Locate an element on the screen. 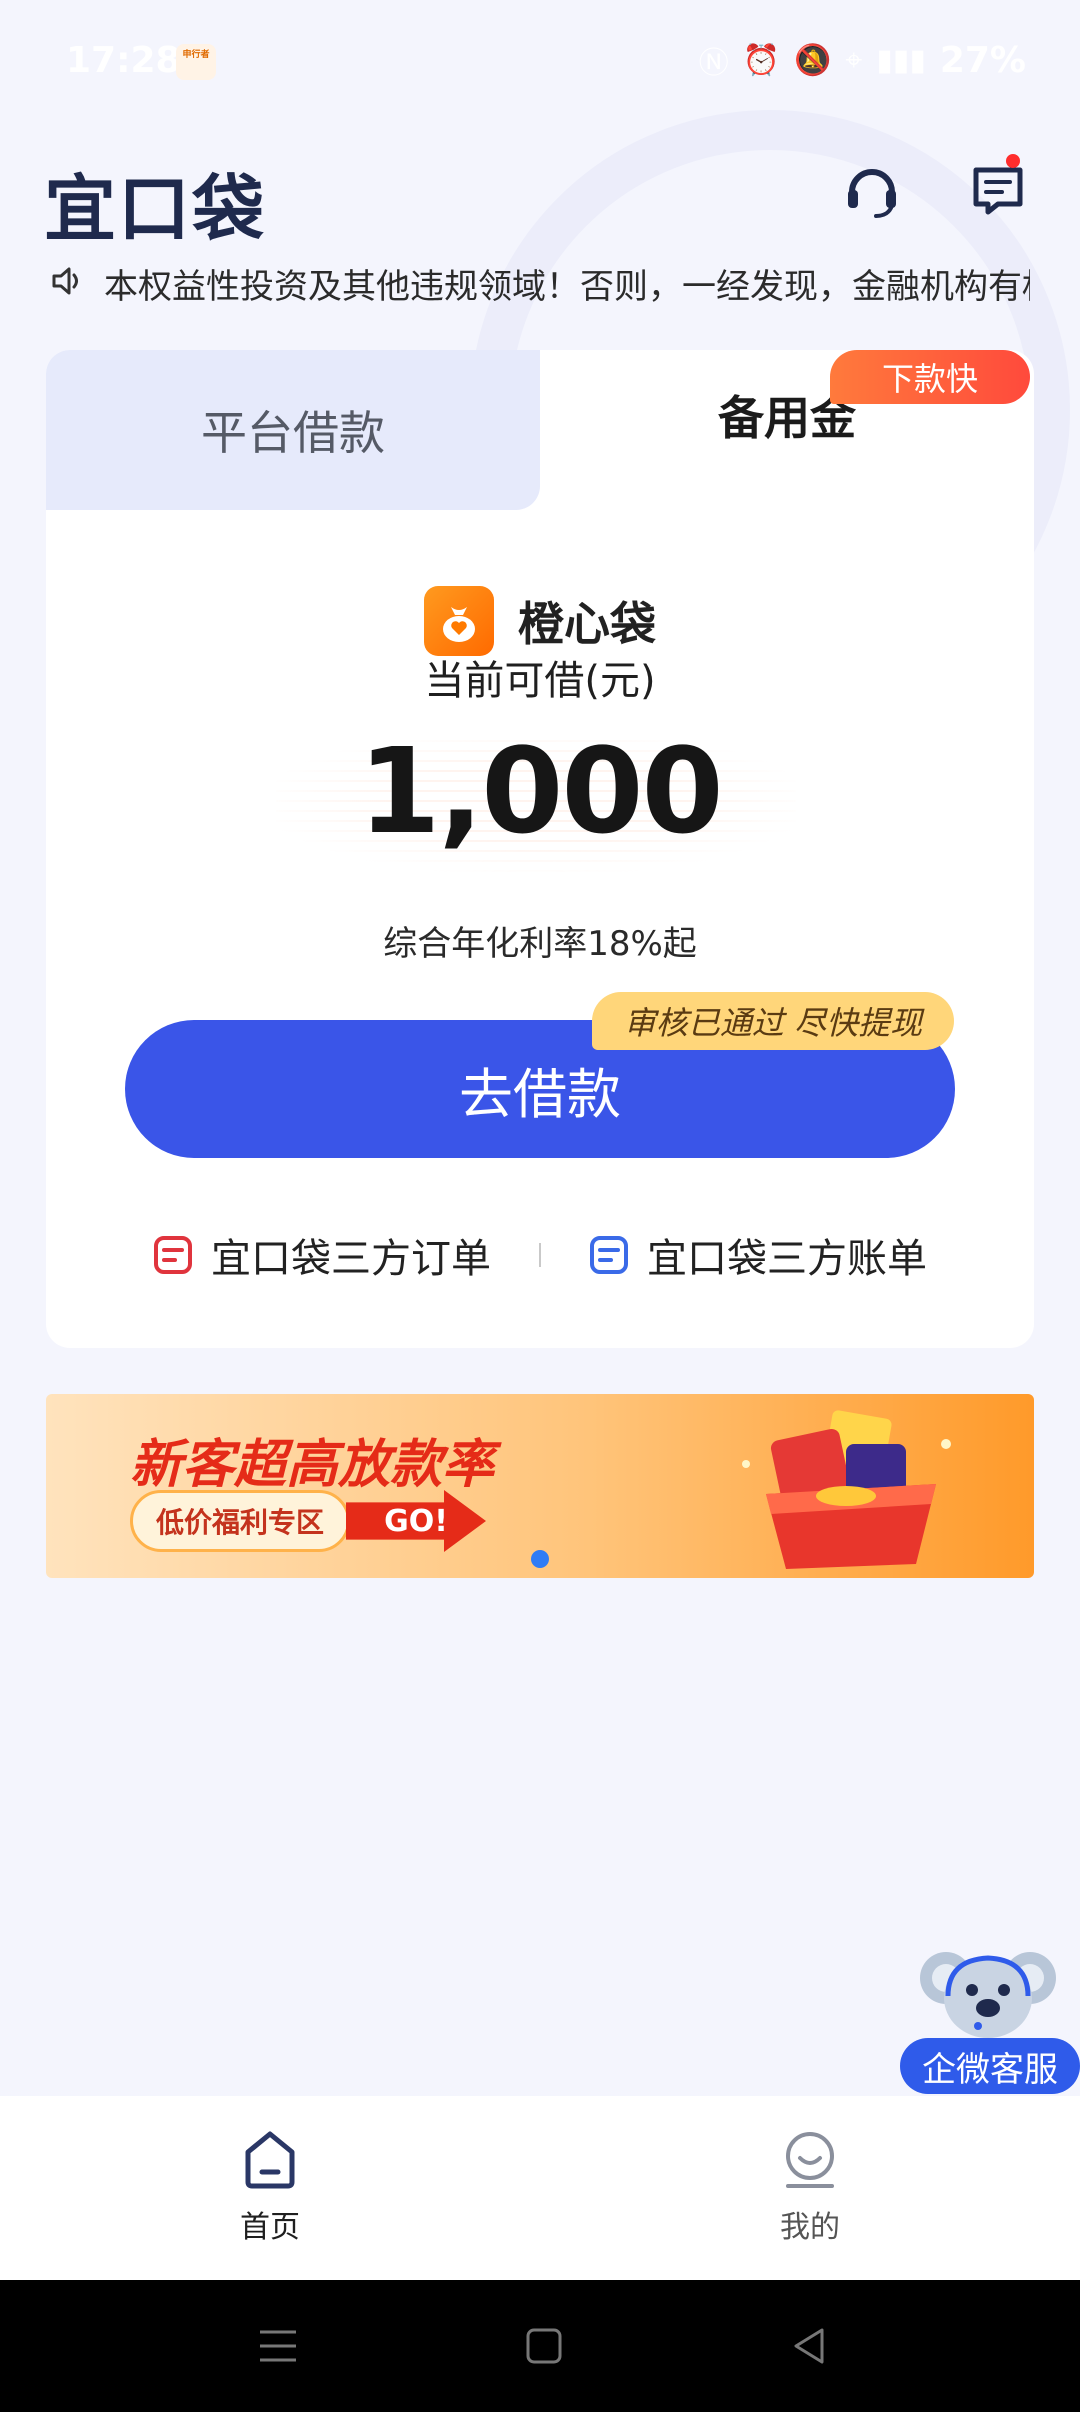  nav-me: 我的 is located at coordinates (810, 2187).